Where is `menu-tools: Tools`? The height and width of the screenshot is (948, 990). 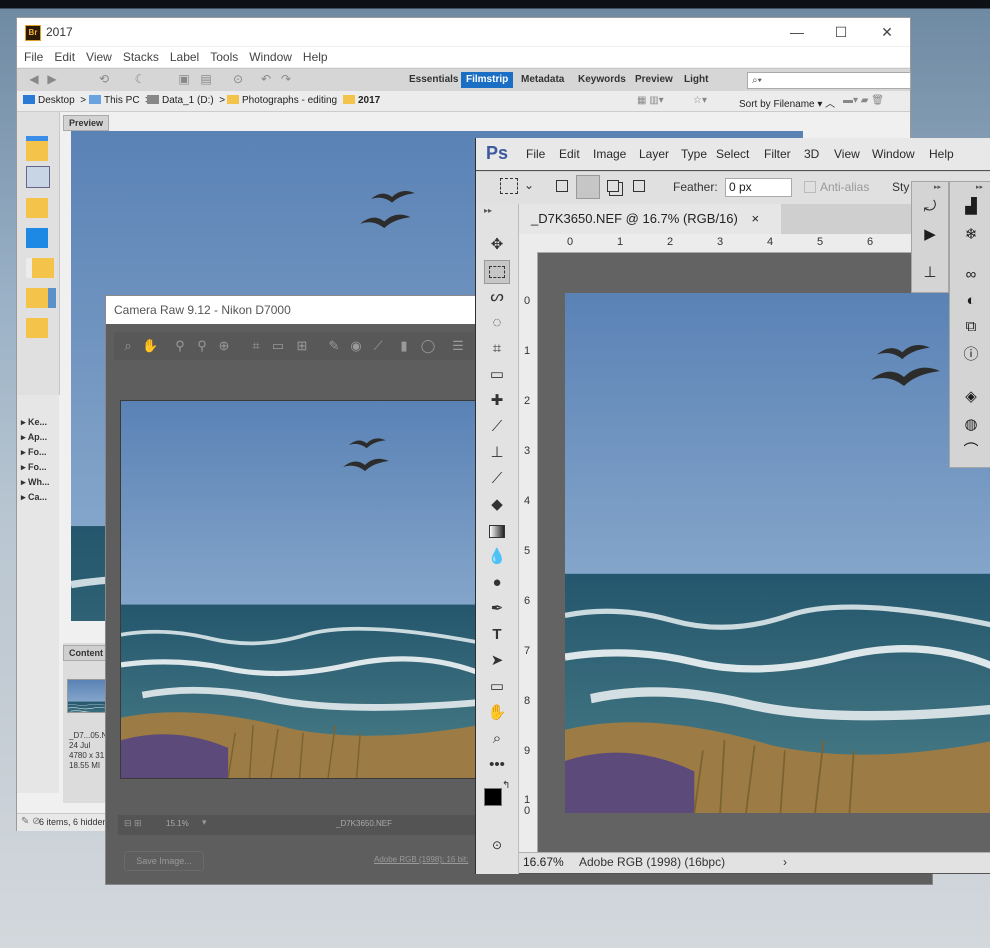
menu-tools: Tools is located at coordinates (224, 57).